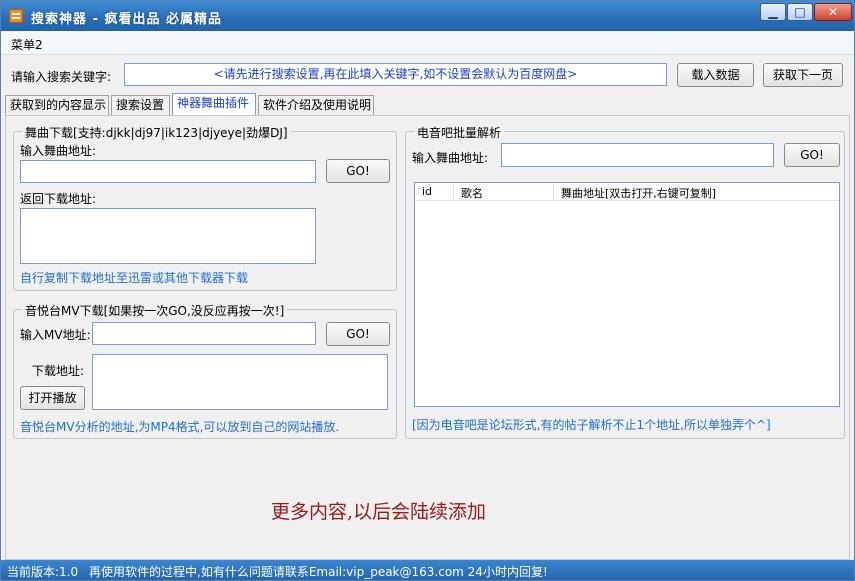 This screenshot has width=855, height=581. I want to click on mv-url-label: 输入MV地址:, so click(55, 335).